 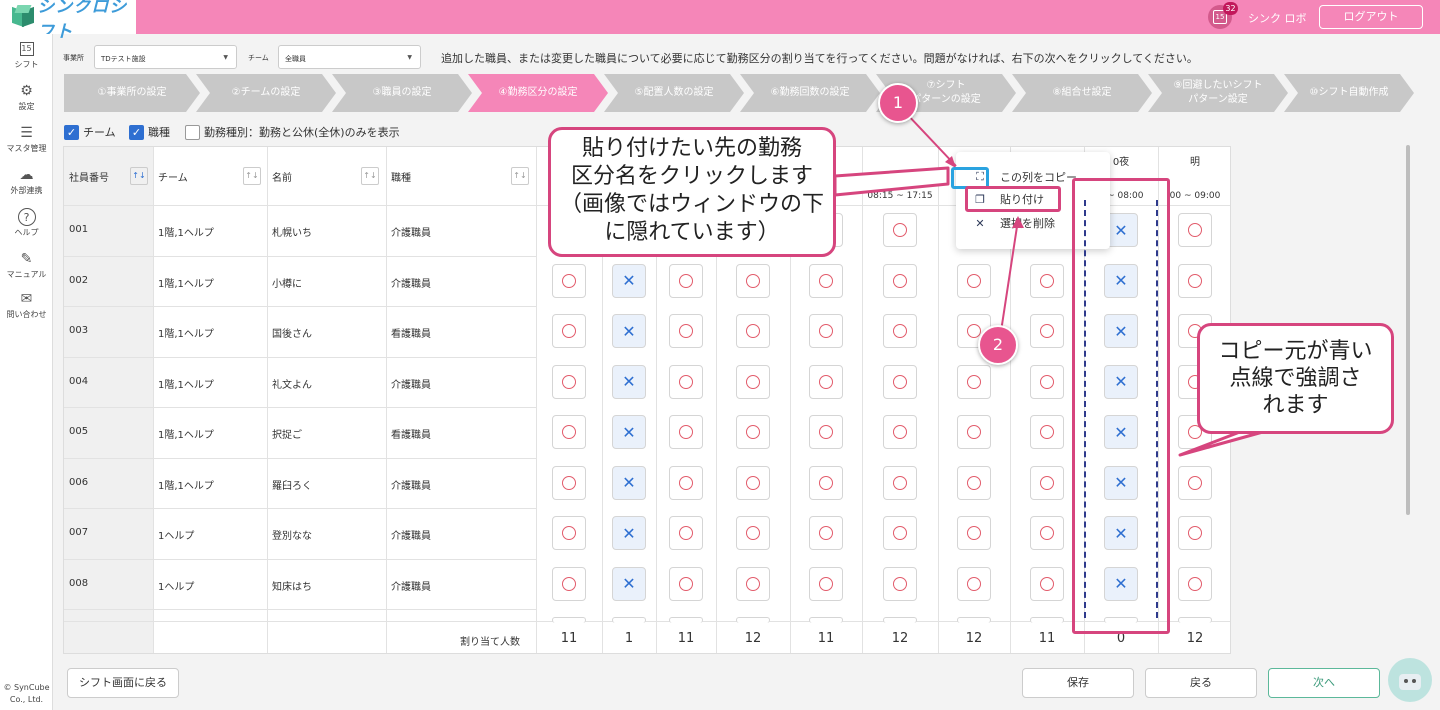 I want to click on sidebar-item-manual: ✎ マニュアル, so click(x=26, y=265).